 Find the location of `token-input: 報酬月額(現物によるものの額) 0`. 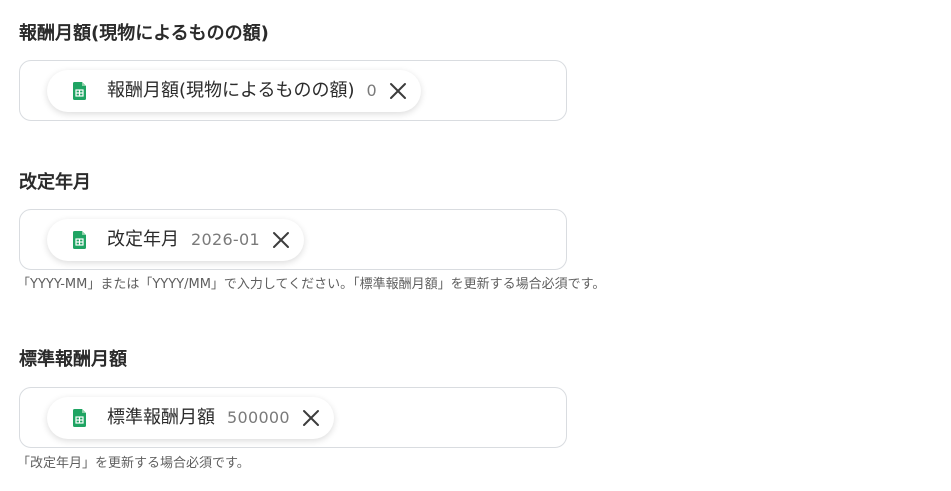

token-input: 報酬月額(現物によるものの額) 0 is located at coordinates (293, 90).